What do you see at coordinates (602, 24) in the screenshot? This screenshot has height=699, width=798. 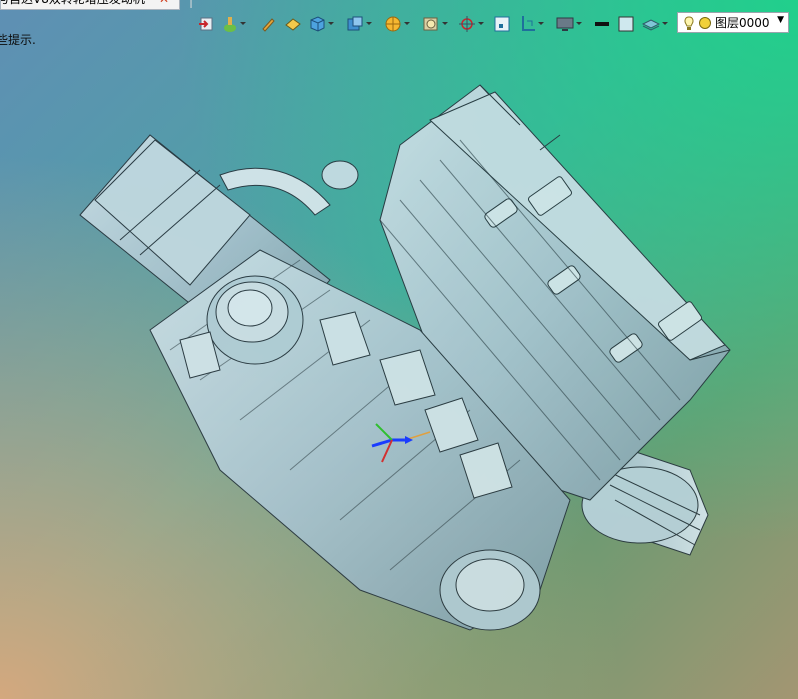 I see `line-color-swatch` at bounding box center [602, 24].